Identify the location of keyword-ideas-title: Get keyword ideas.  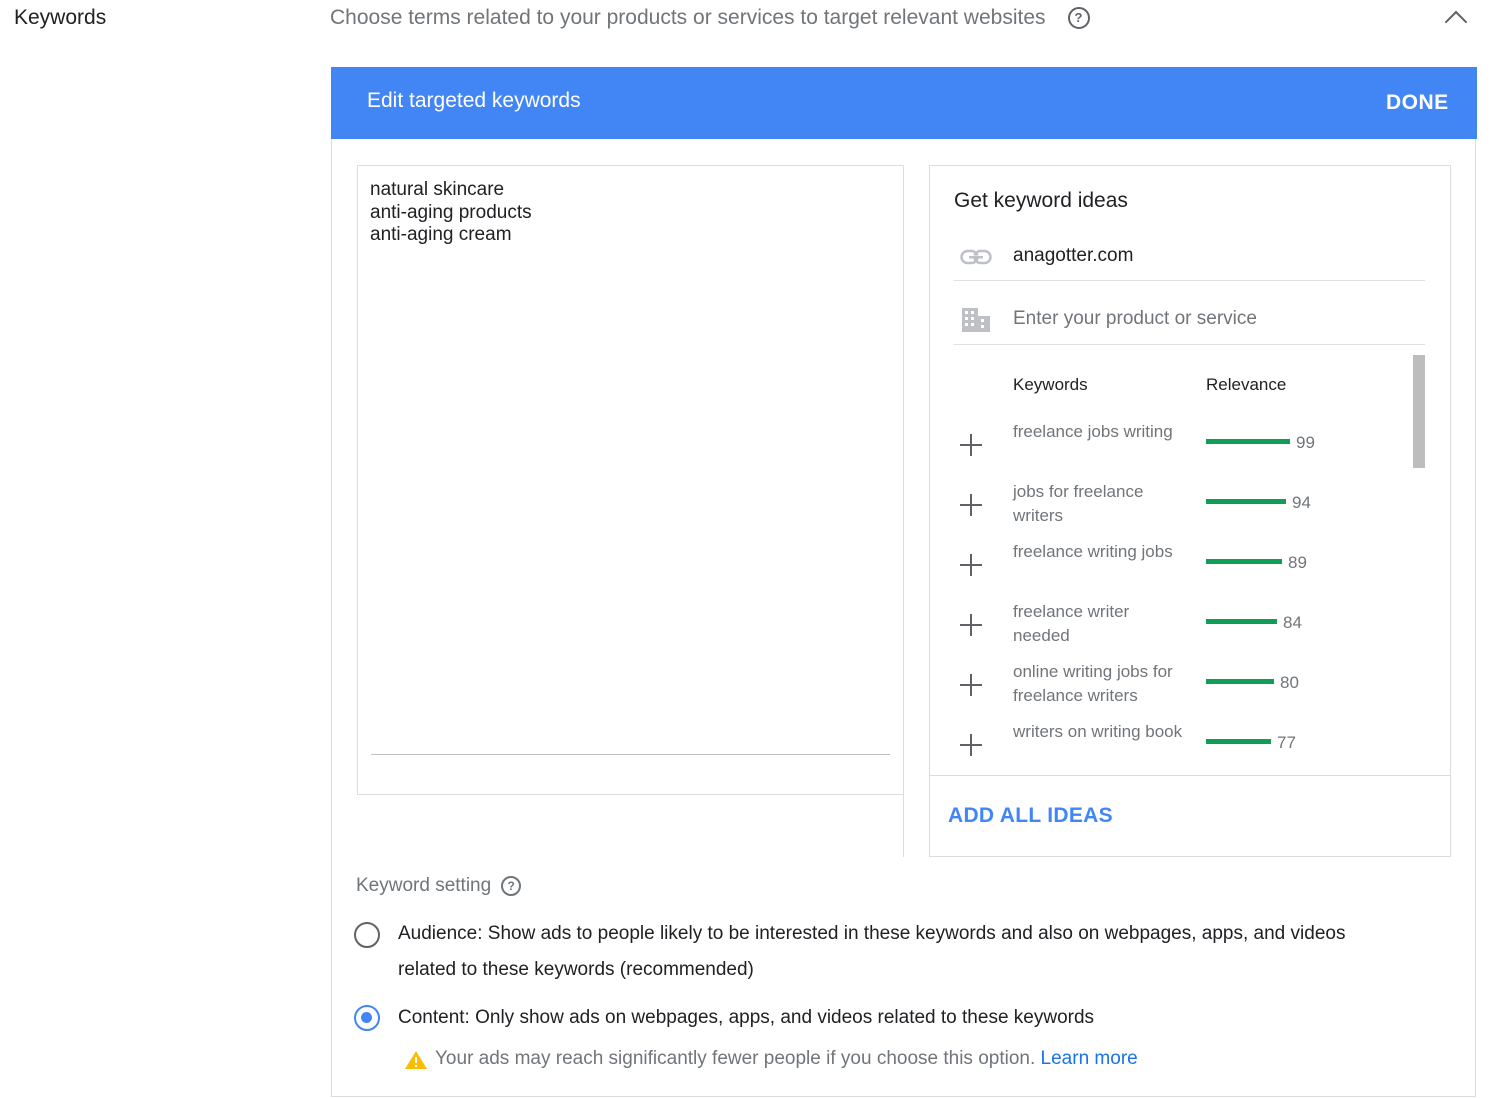
(1041, 200).